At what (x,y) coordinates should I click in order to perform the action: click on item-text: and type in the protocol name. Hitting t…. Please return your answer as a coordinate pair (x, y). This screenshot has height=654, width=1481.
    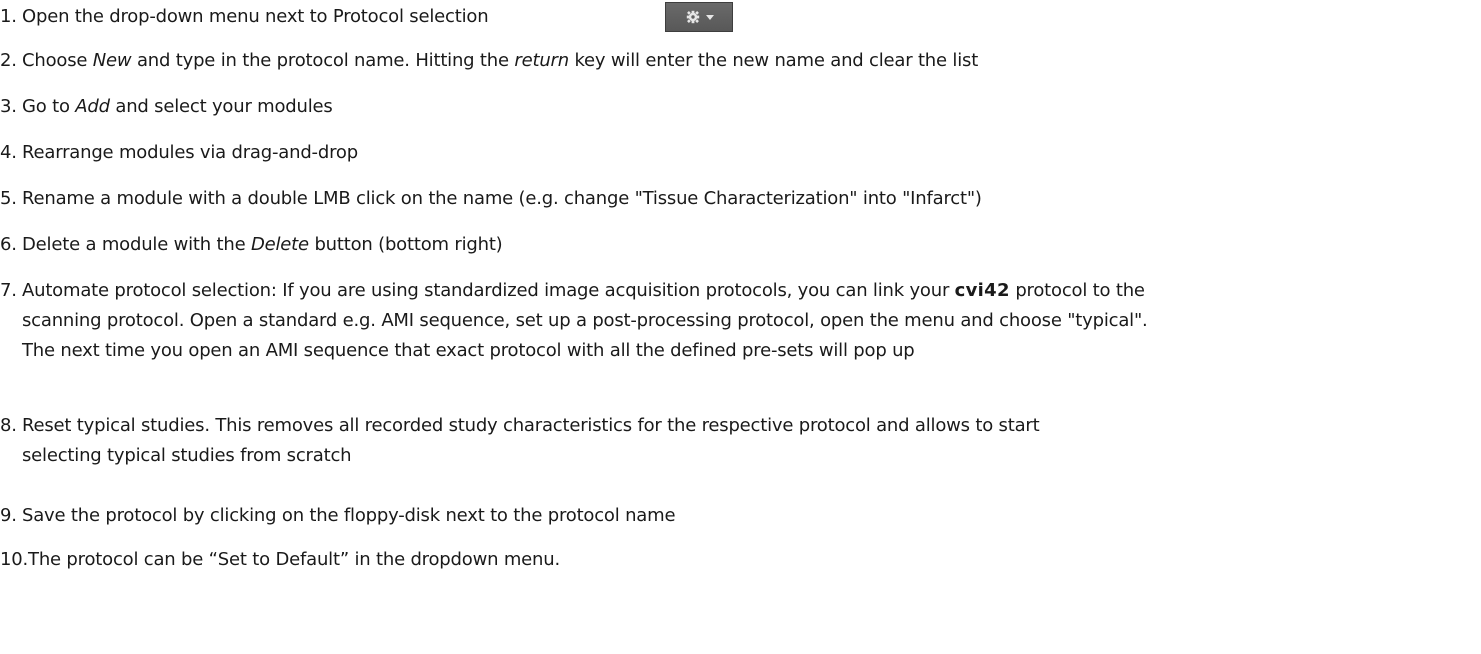
    Looking at the image, I should click on (323, 60).